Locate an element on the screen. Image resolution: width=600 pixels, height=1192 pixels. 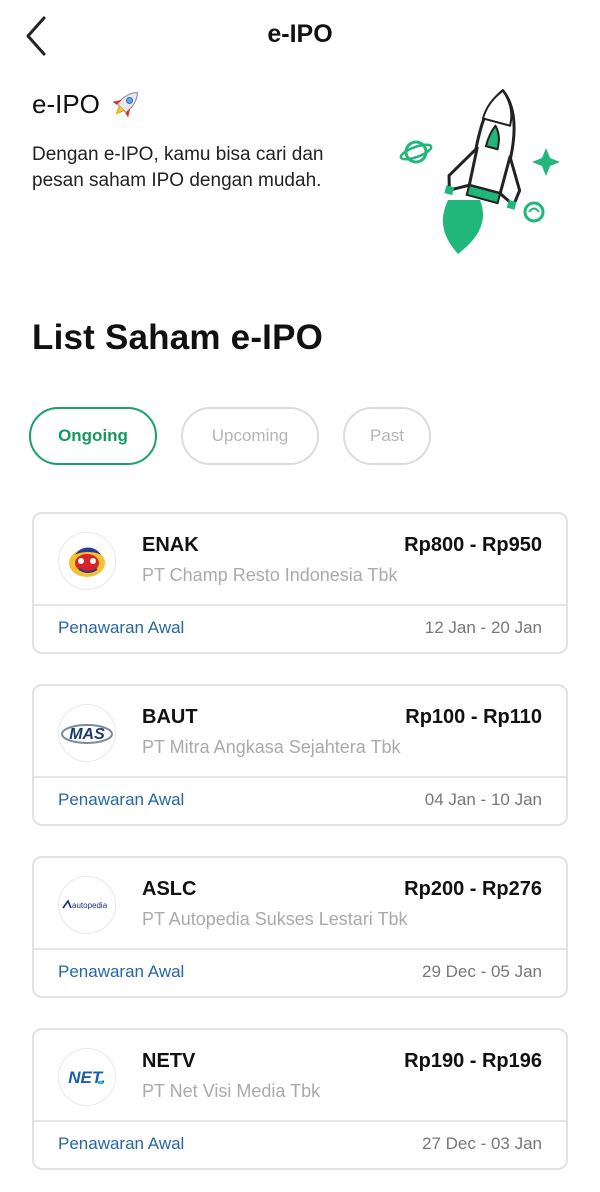
ipo-card-footer: Penawaran Awal 29 Dec - 05 Jan is located at coordinates (300, 973).